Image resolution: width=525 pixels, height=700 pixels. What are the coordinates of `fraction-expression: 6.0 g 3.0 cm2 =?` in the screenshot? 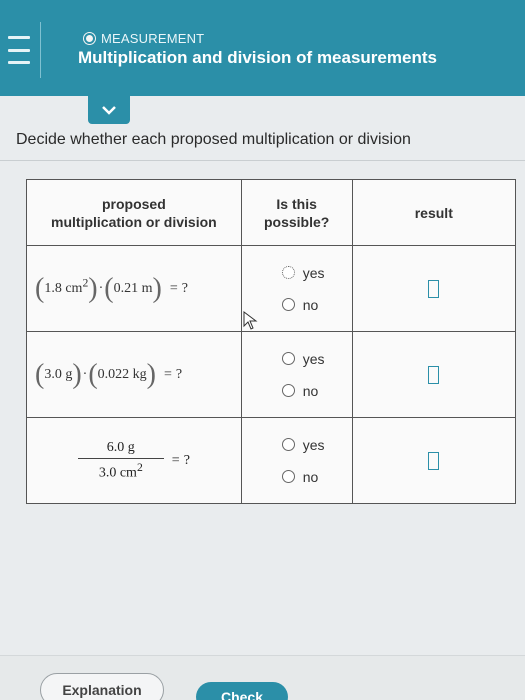 It's located at (134, 461).